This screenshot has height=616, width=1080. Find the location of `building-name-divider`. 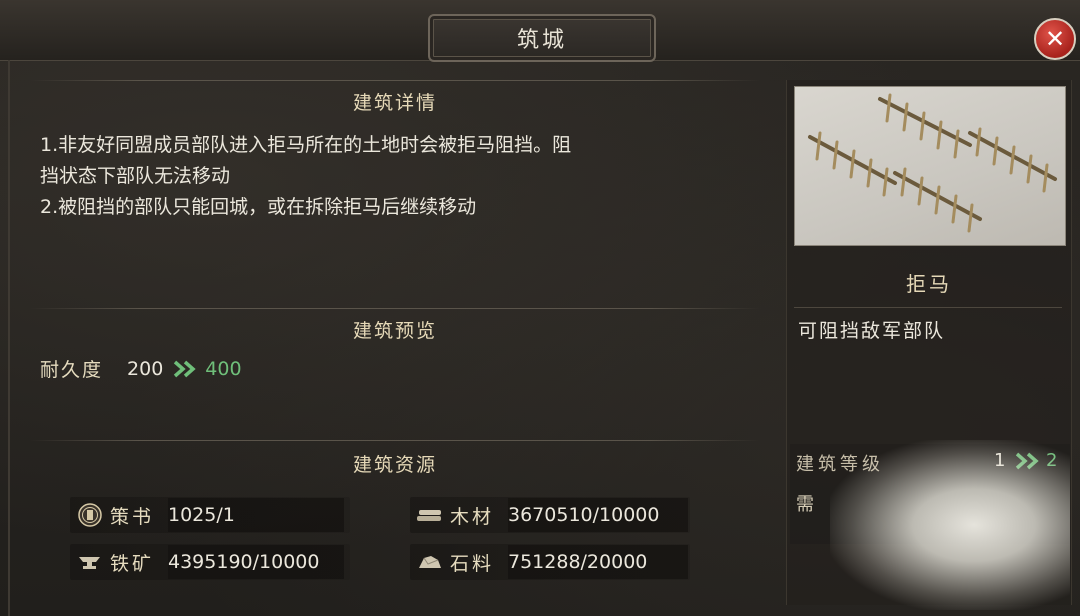

building-name-divider is located at coordinates (928, 307).